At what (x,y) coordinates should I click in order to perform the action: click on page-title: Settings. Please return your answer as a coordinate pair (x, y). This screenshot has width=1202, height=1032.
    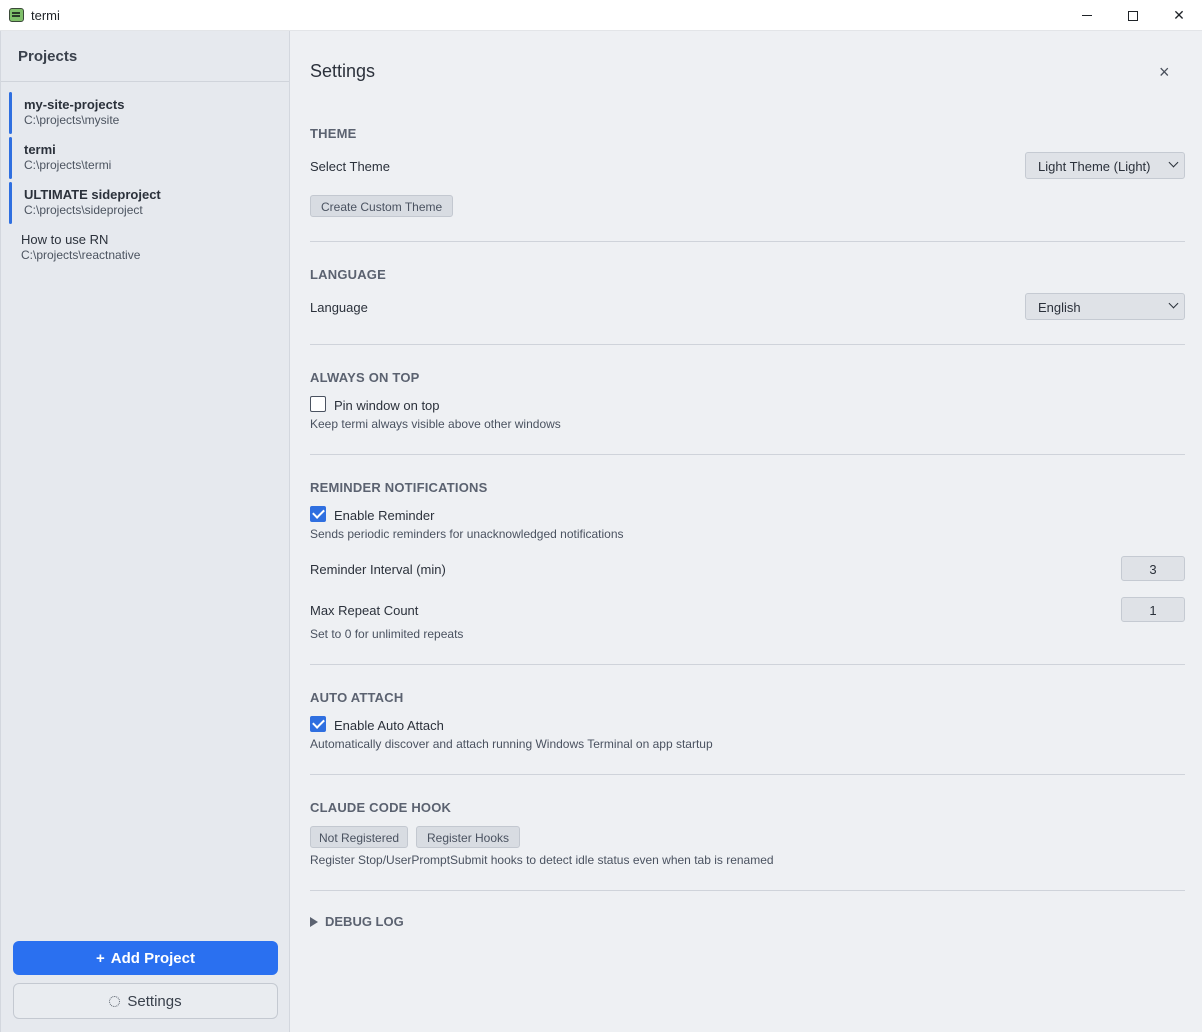
    Looking at the image, I should click on (343, 71).